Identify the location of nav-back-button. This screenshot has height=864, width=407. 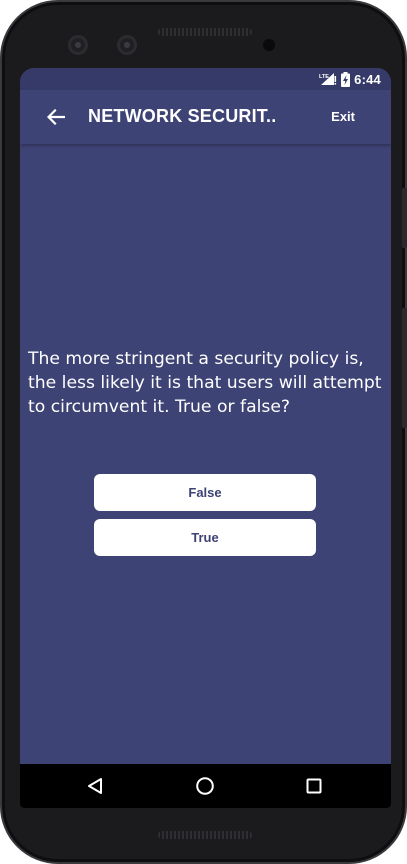
(95, 786).